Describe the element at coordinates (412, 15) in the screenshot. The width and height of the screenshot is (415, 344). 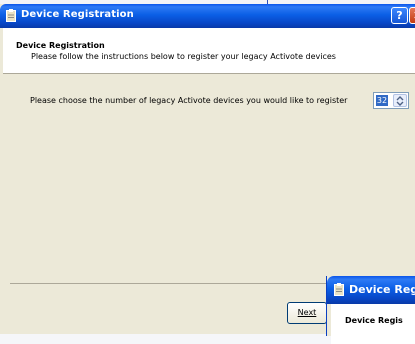
I see `close-button: ✕` at that location.